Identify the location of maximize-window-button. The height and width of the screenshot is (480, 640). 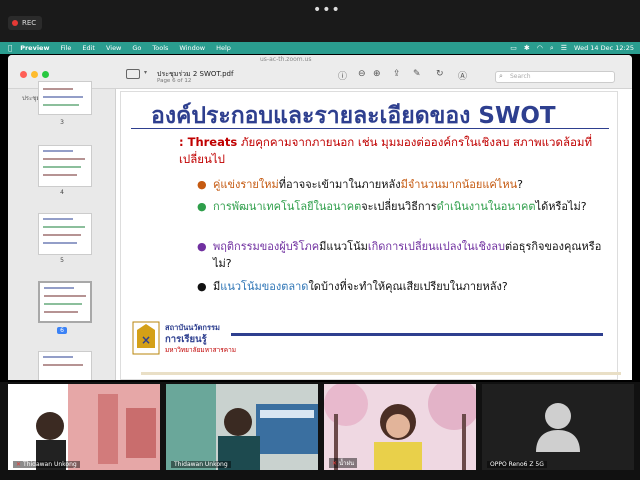
(45, 74).